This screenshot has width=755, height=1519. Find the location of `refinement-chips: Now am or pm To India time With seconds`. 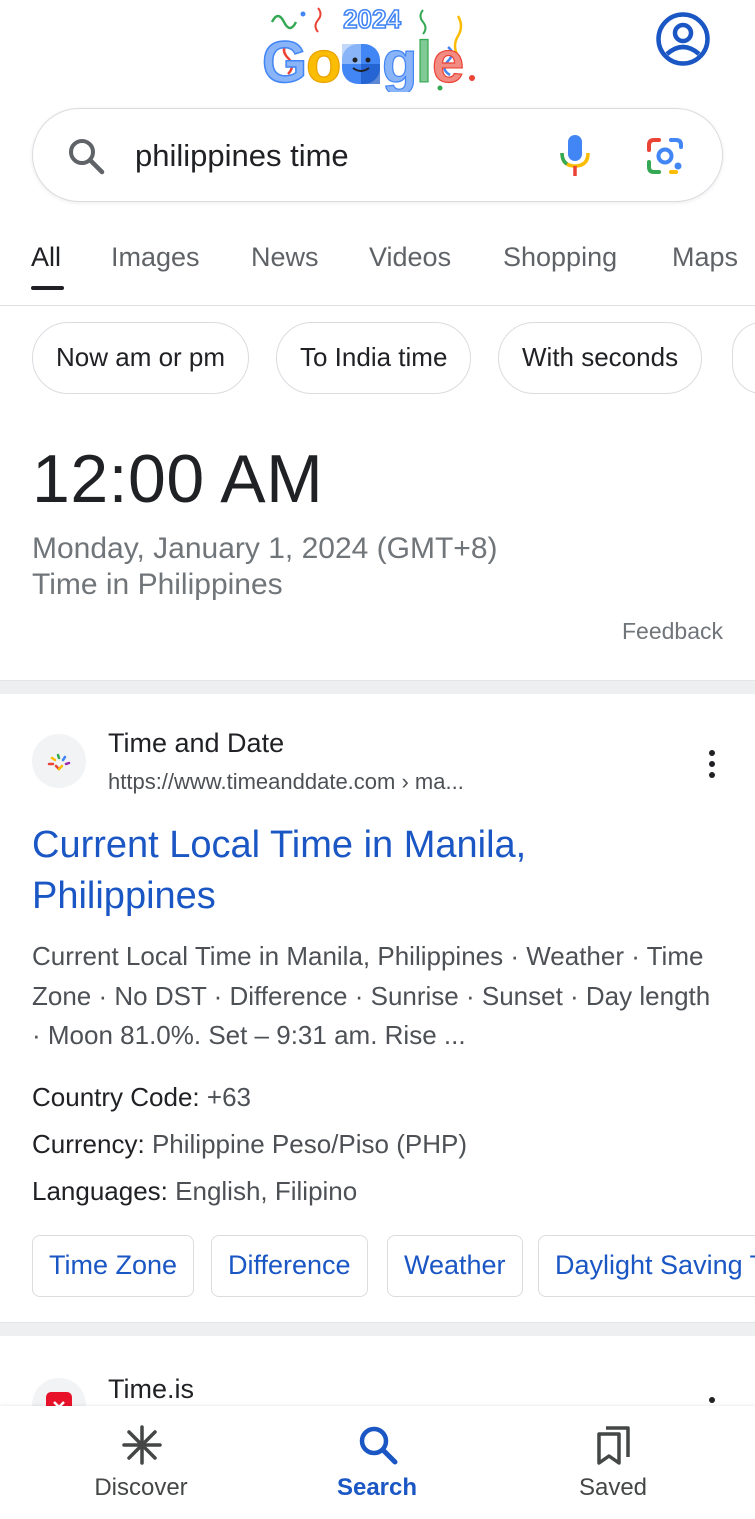

refinement-chips: Now am or pm To India time With seconds is located at coordinates (377, 358).